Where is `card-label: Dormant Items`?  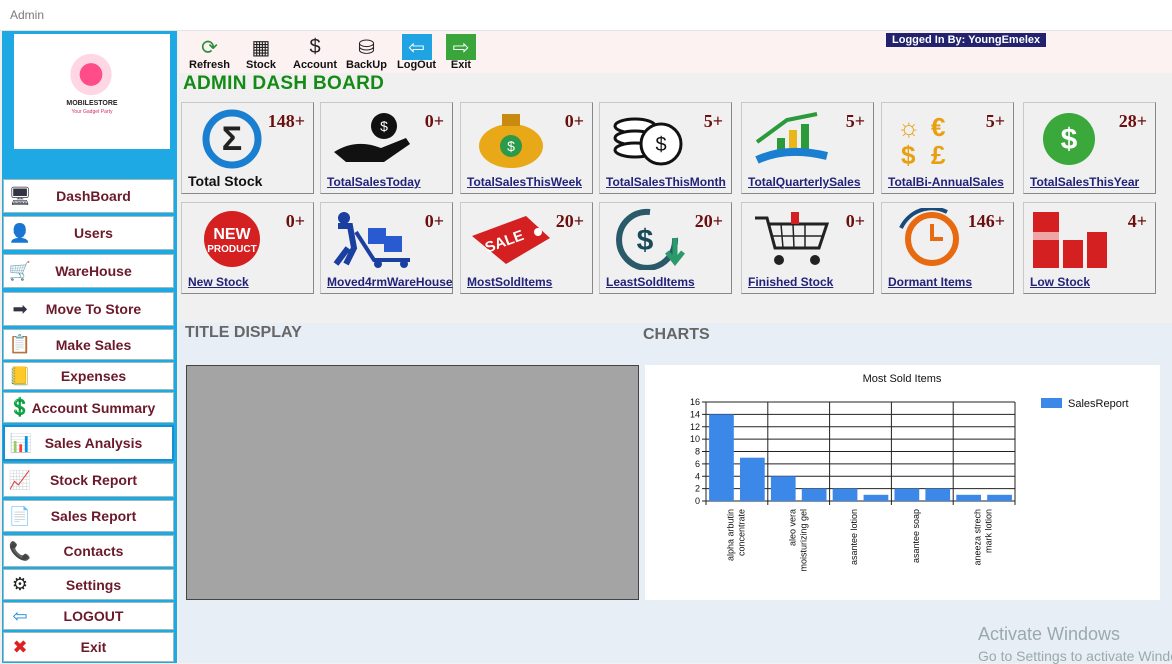
card-label: Dormant Items is located at coordinates (930, 282).